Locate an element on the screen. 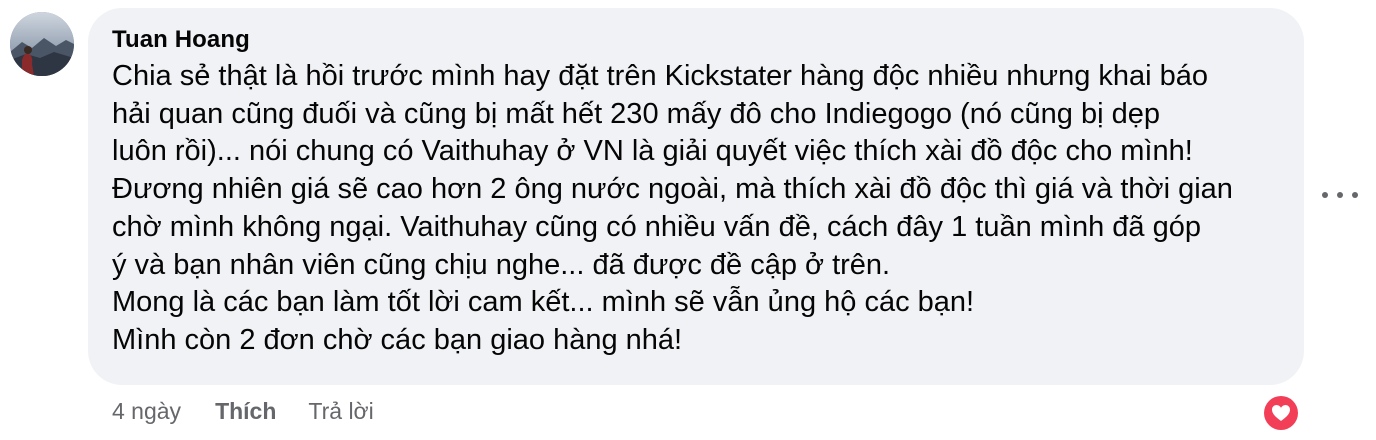 The width and height of the screenshot is (1376, 440). author-name: Tuan Hoang is located at coordinates (181, 40).